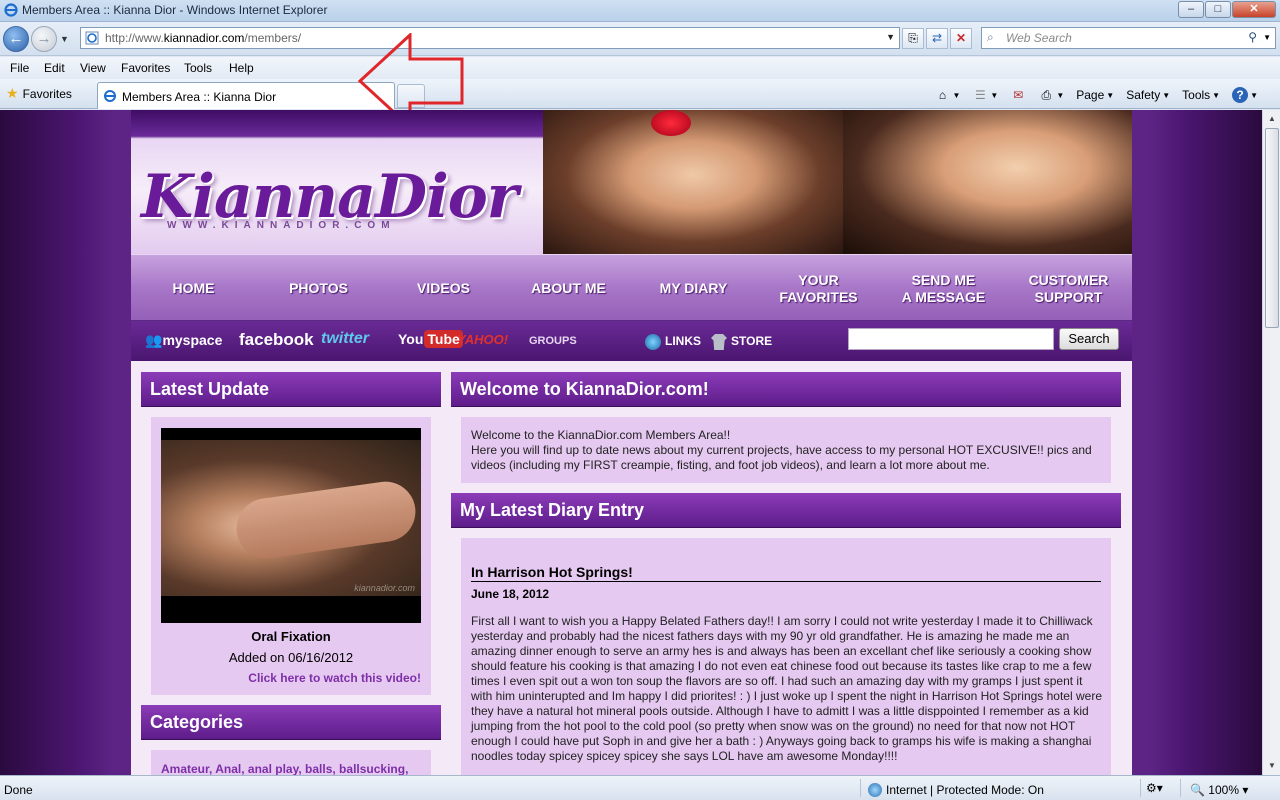  Describe the element at coordinates (1201, 95) in the screenshot. I see `tools-menu: Tools ▼` at that location.